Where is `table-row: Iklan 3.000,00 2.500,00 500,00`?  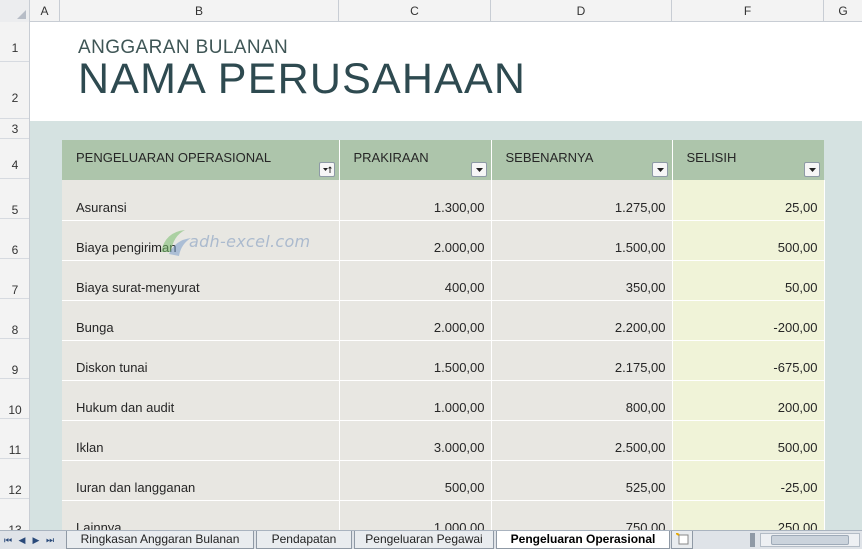 table-row: Iklan 3.000,00 2.500,00 500,00 is located at coordinates (443, 440).